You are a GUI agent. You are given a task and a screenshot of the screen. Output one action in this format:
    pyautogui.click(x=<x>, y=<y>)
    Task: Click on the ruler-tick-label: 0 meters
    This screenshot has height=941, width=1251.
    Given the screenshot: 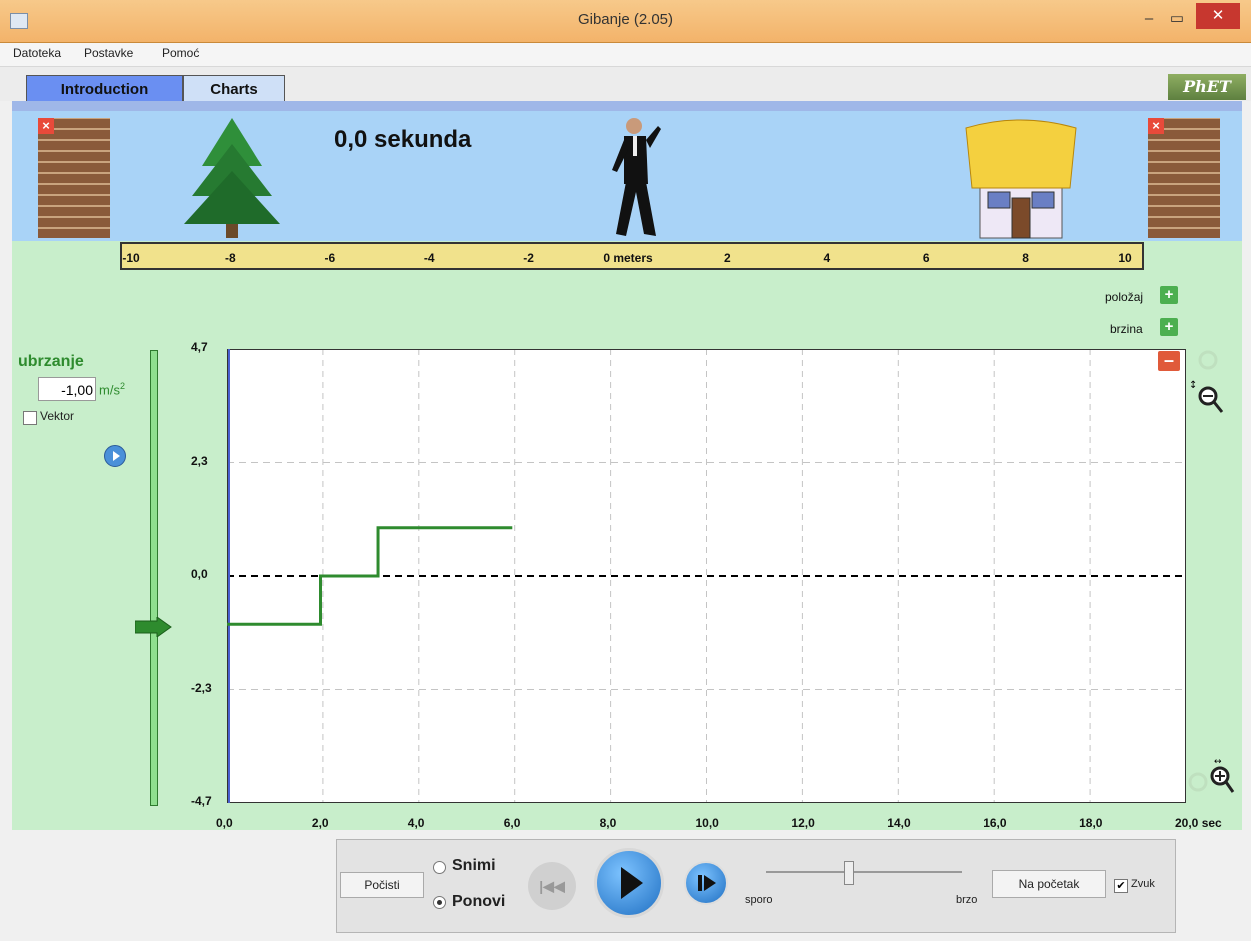 What is the action you would take?
    pyautogui.click(x=628, y=258)
    